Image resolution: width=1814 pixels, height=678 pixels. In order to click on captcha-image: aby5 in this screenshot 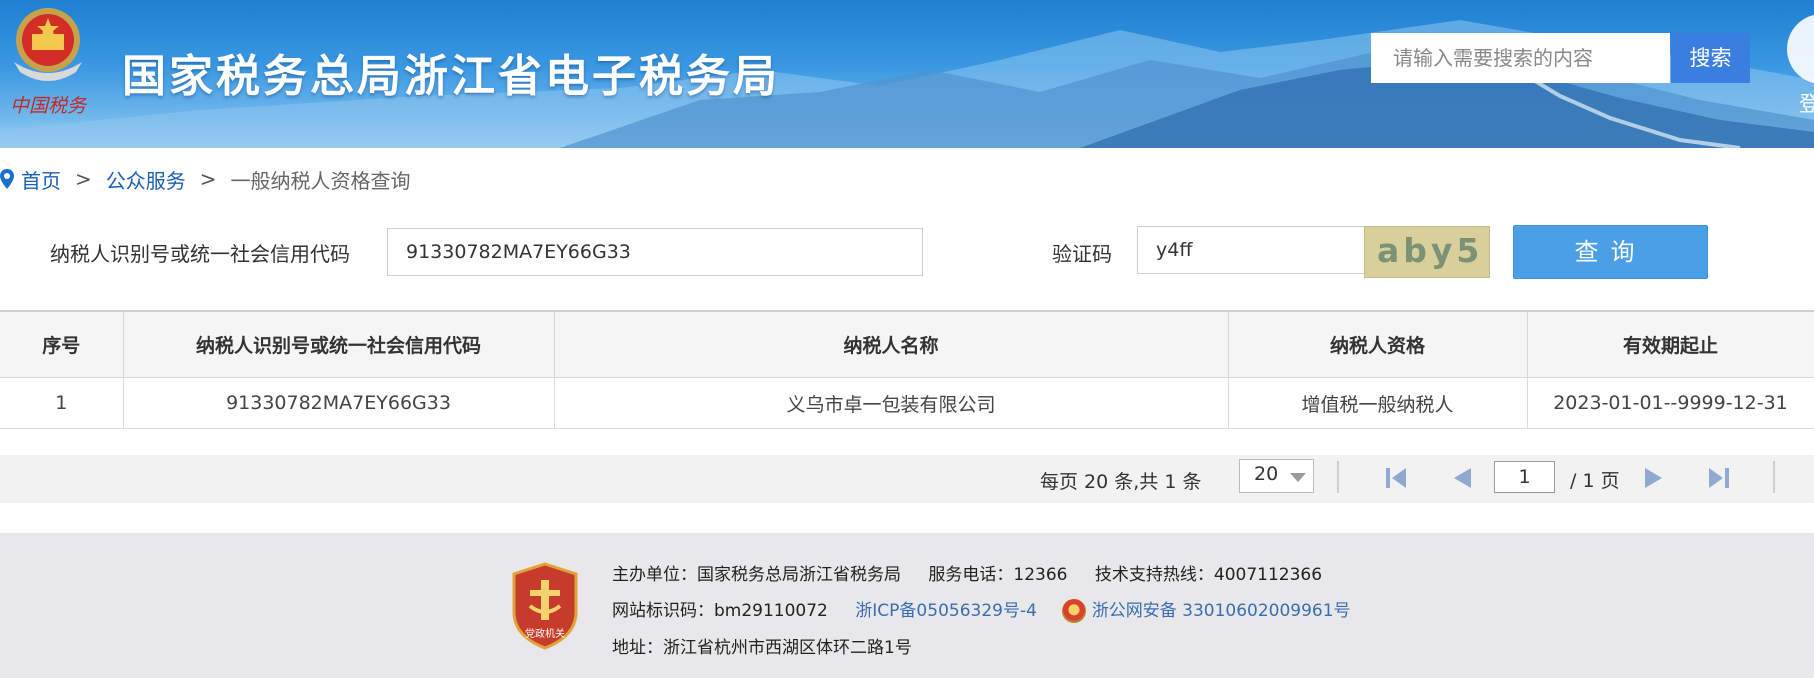, I will do `click(1427, 252)`.